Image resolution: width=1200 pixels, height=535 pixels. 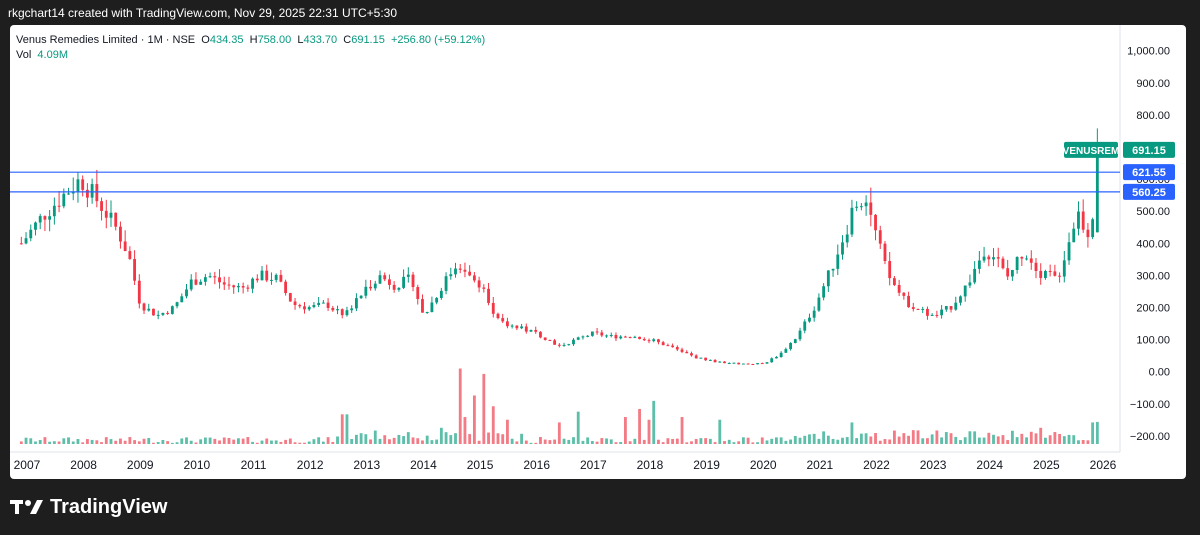 What do you see at coordinates (226, 40) in the screenshot?
I see `open-value: 434.35` at bounding box center [226, 40].